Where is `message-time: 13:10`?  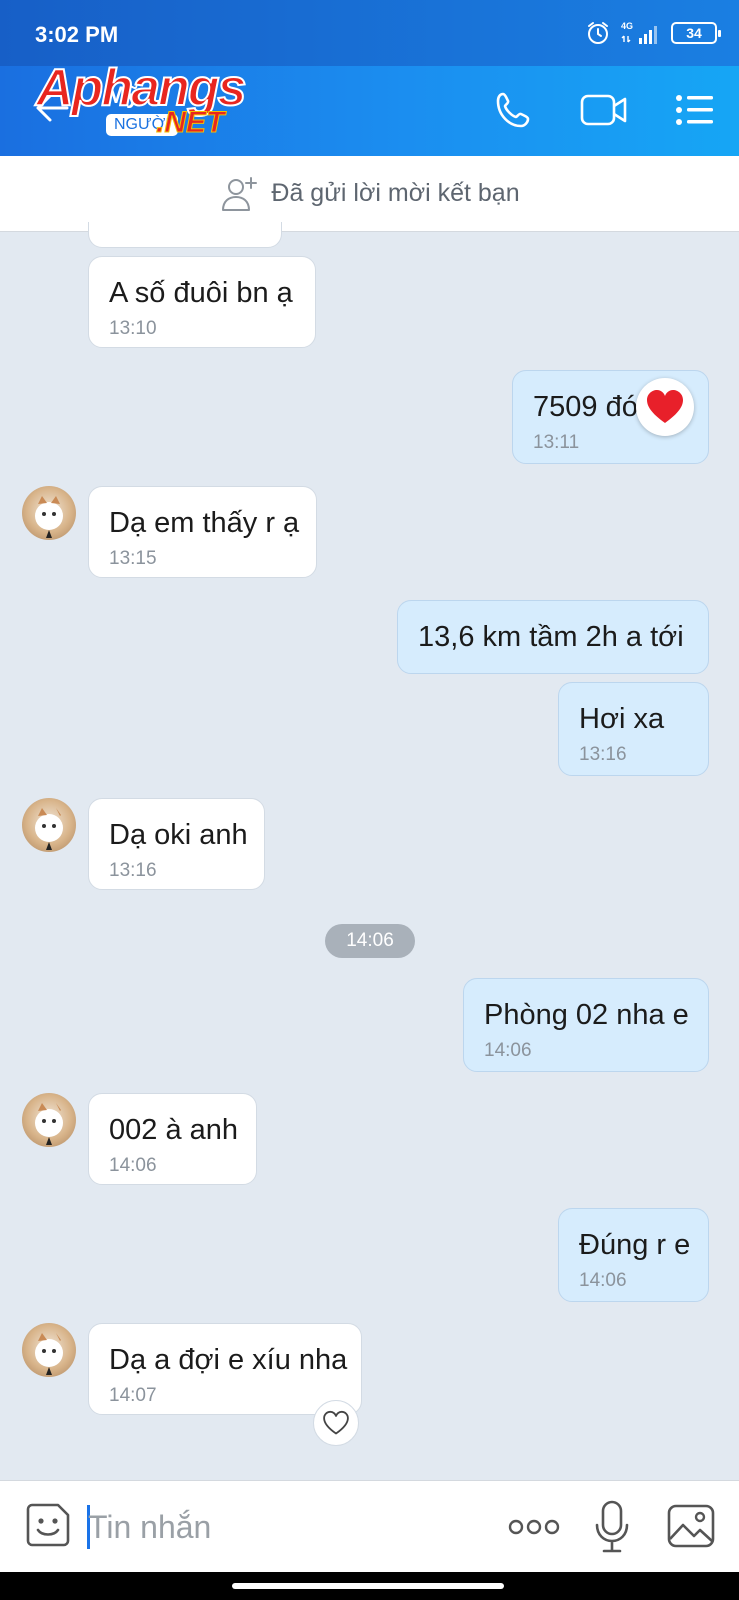
message-time: 13:10 is located at coordinates (133, 328).